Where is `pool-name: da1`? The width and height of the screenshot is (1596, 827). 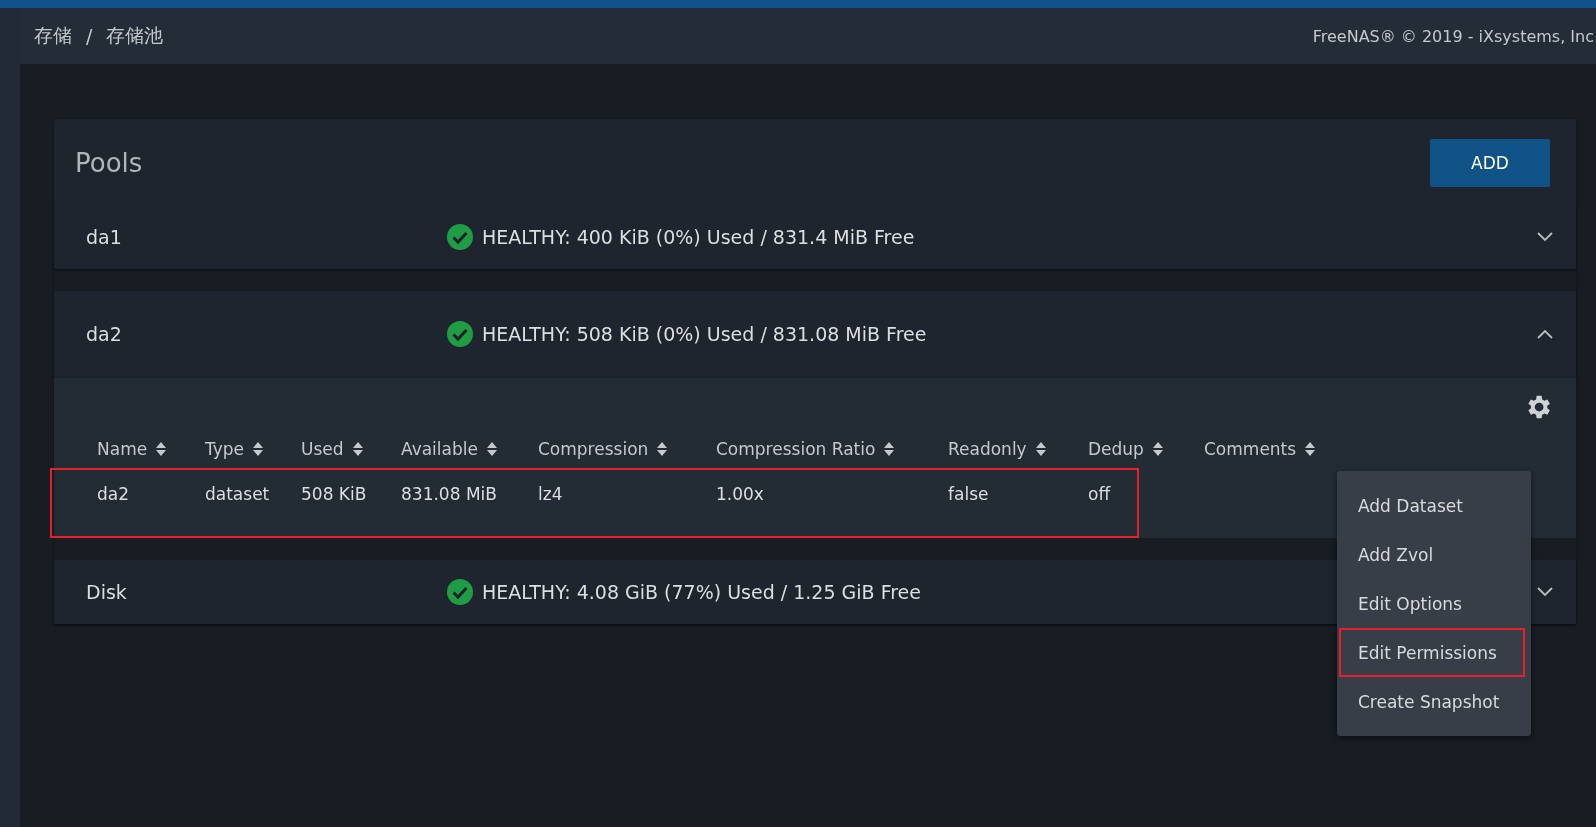
pool-name: da1 is located at coordinates (104, 237).